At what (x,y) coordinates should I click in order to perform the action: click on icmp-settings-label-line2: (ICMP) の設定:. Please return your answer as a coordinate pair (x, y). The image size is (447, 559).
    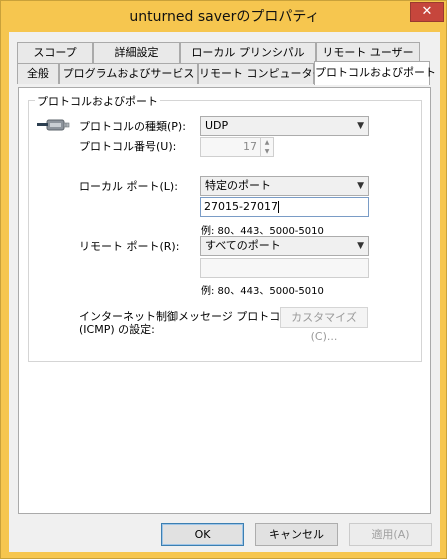
    Looking at the image, I should click on (117, 329).